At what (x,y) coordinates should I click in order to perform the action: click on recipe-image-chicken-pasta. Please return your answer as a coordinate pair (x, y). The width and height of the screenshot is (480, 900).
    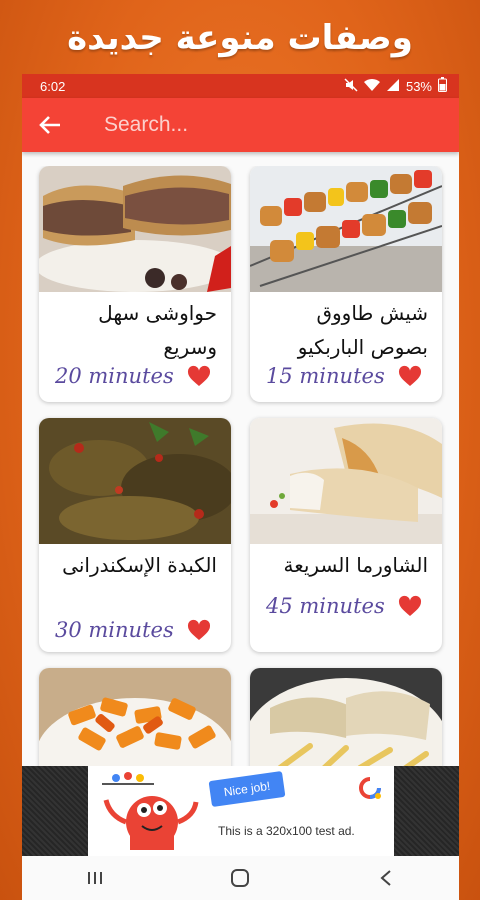
    Looking at the image, I should click on (346, 717).